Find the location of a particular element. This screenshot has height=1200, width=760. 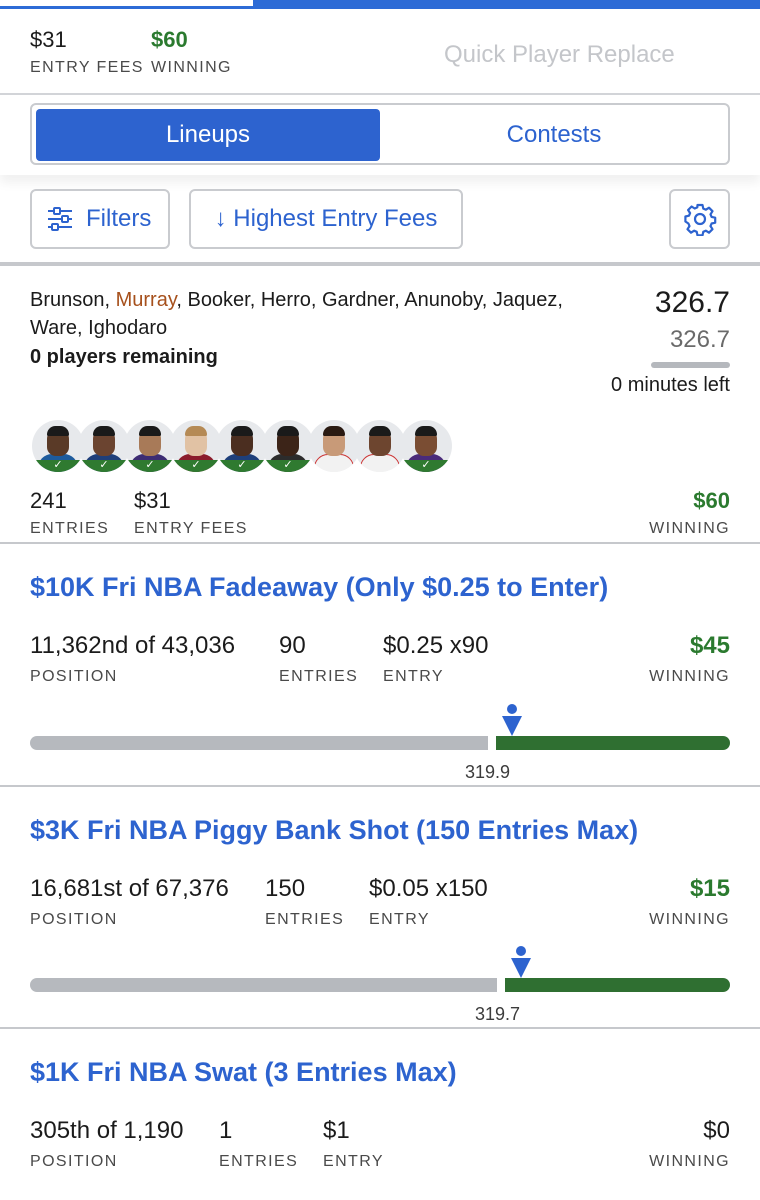

contest-position-value: 11,362nd of 43,036 is located at coordinates (133, 645).